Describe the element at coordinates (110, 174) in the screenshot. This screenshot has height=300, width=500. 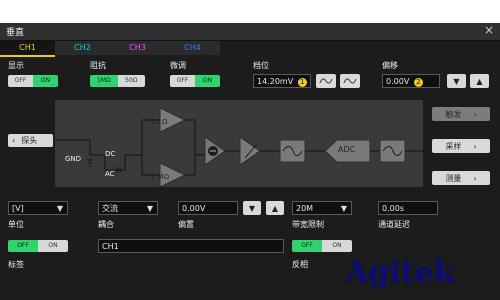
I see `ac-label: AC` at that location.